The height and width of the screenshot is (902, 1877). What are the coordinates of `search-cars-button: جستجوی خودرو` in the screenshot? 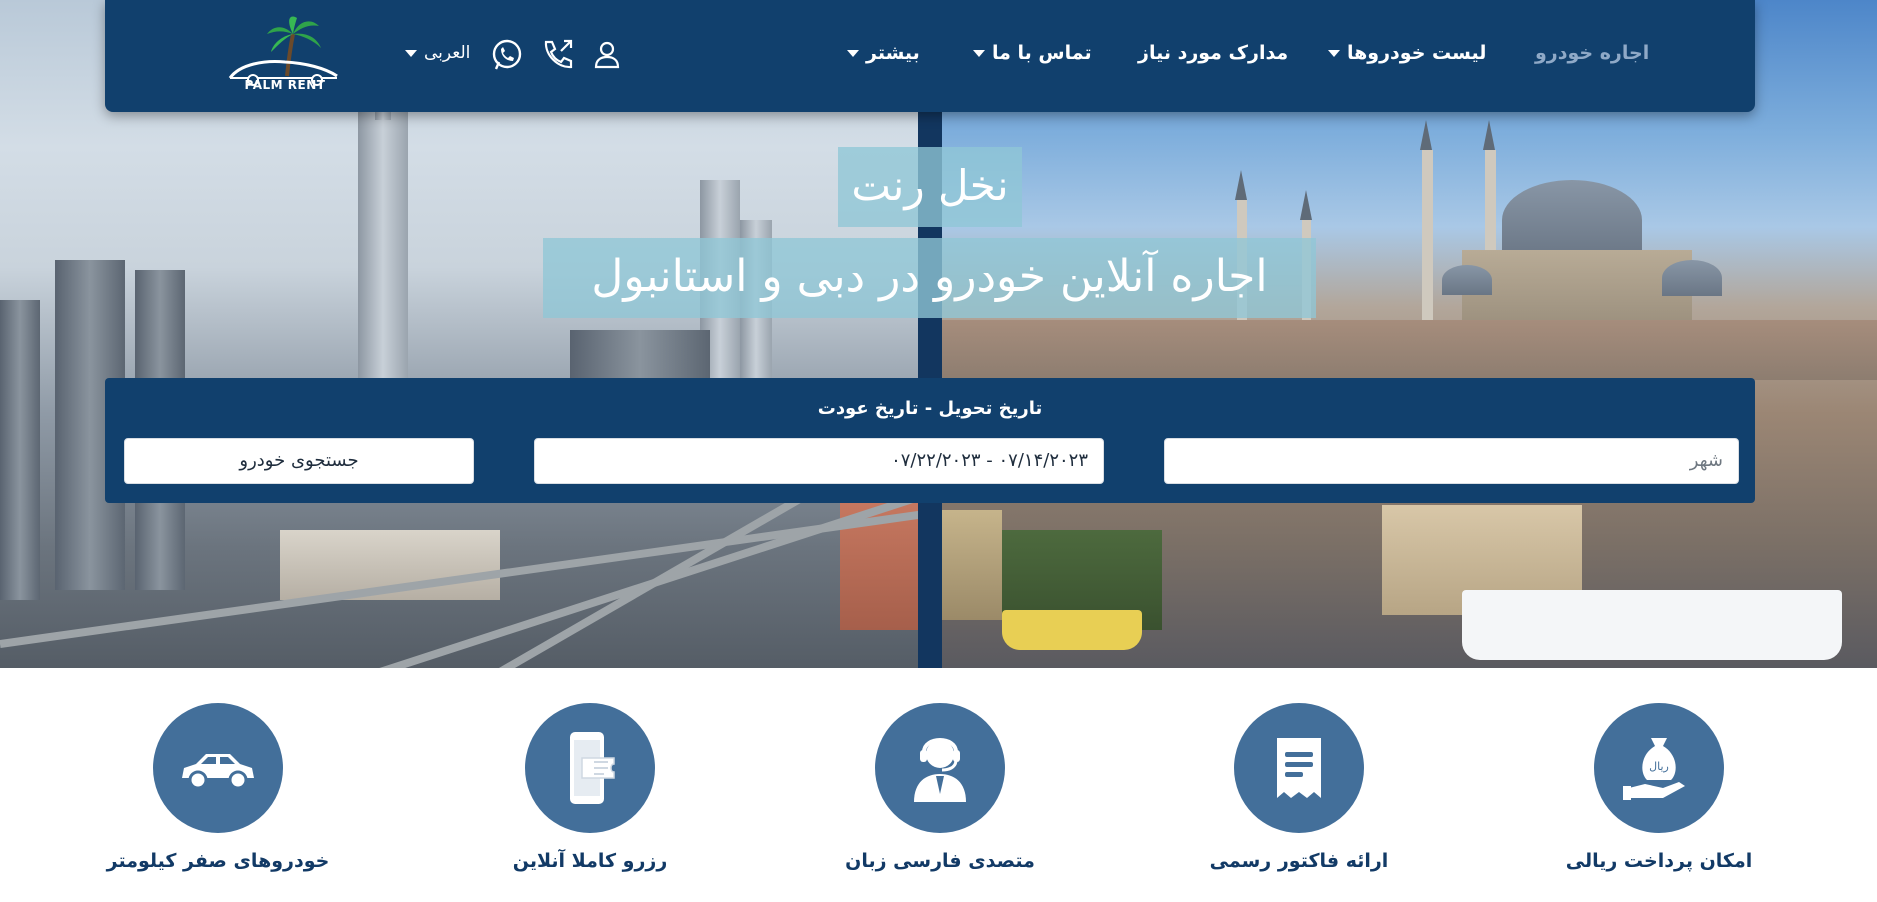 It's located at (299, 461).